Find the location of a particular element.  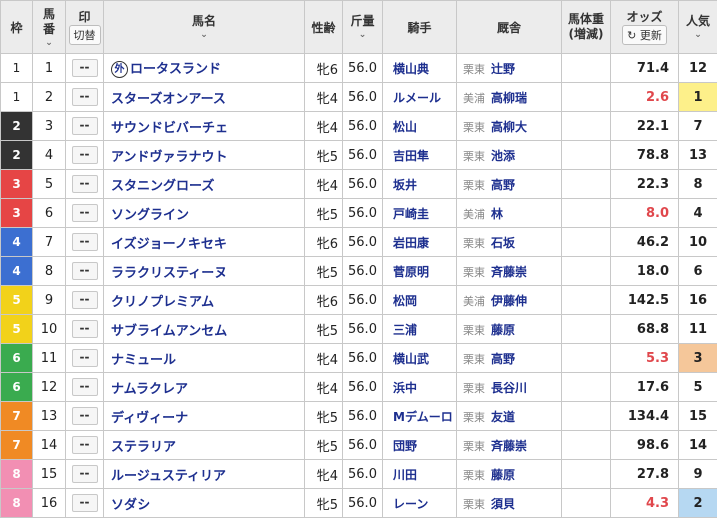

odds-refresh-button: ↻ 更新 is located at coordinates (644, 35).